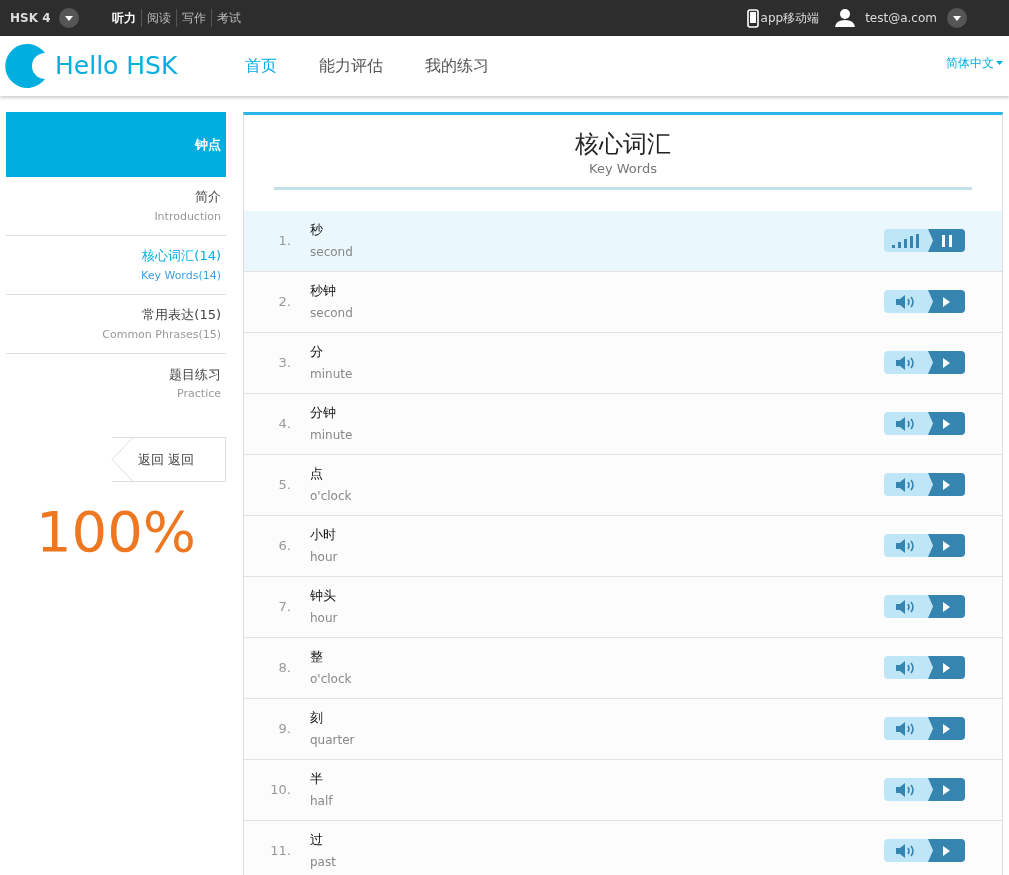  What do you see at coordinates (284, 362) in the screenshot?
I see `word-number: 3.` at bounding box center [284, 362].